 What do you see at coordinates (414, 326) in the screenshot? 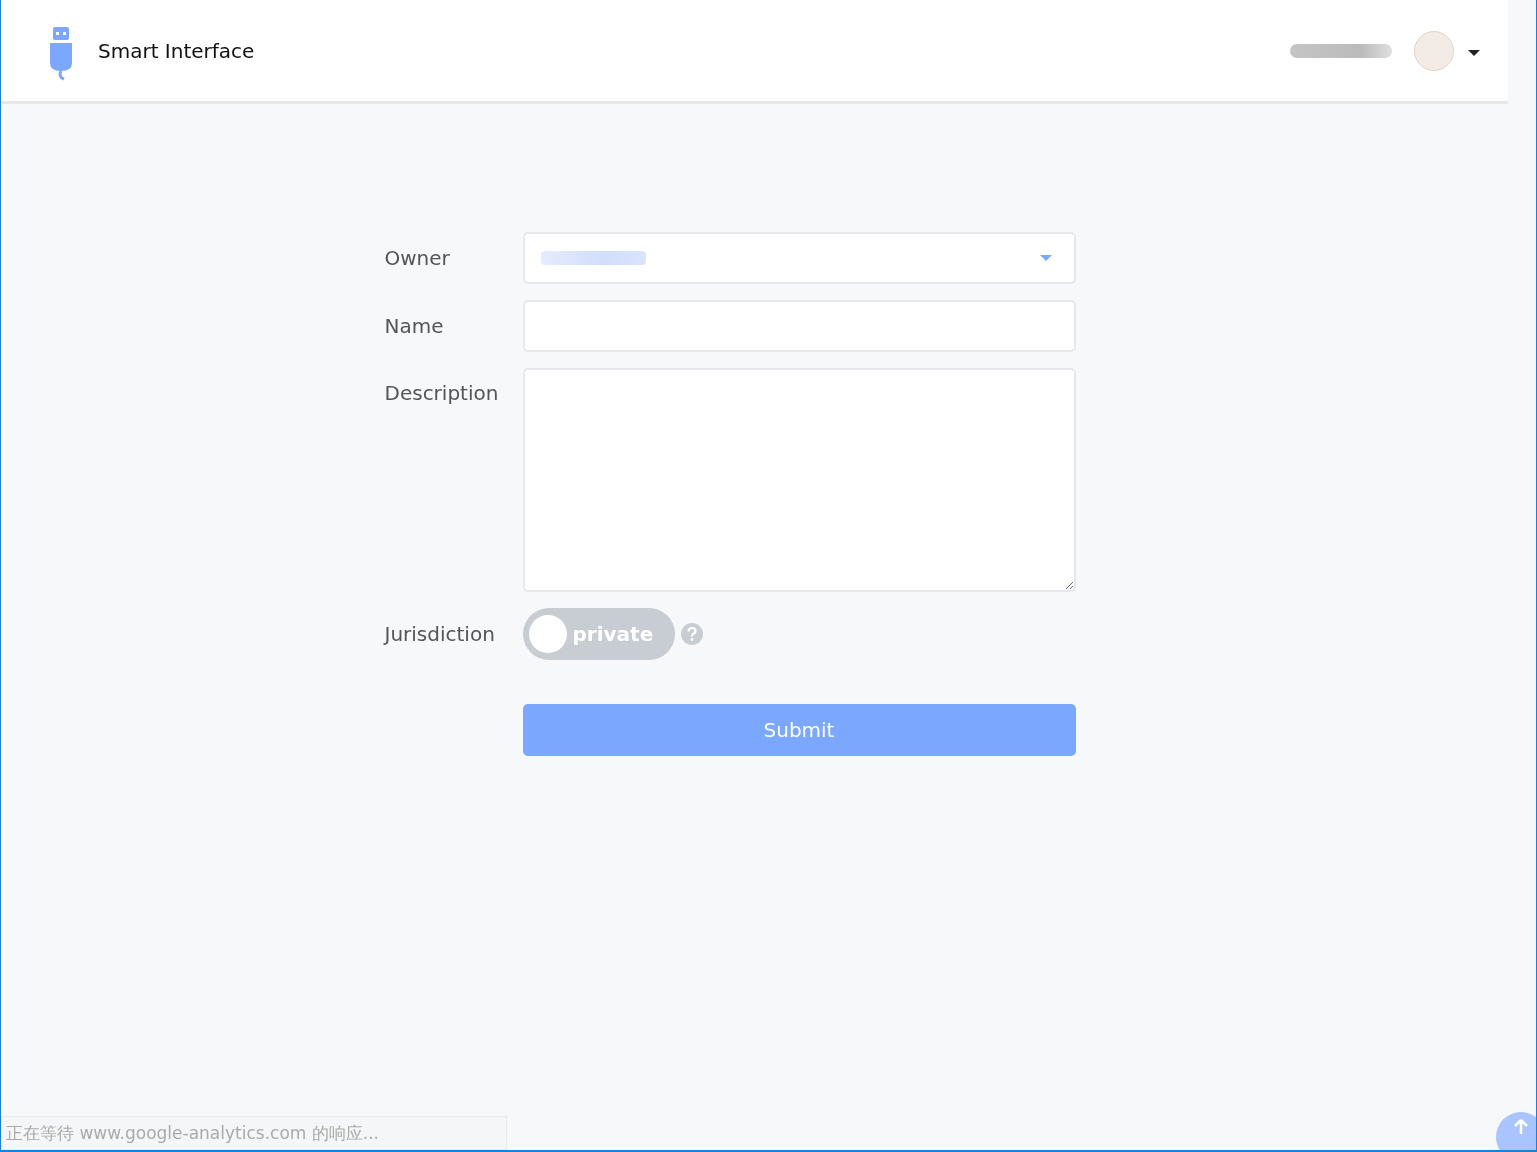
I see `field-label: Name` at bounding box center [414, 326].